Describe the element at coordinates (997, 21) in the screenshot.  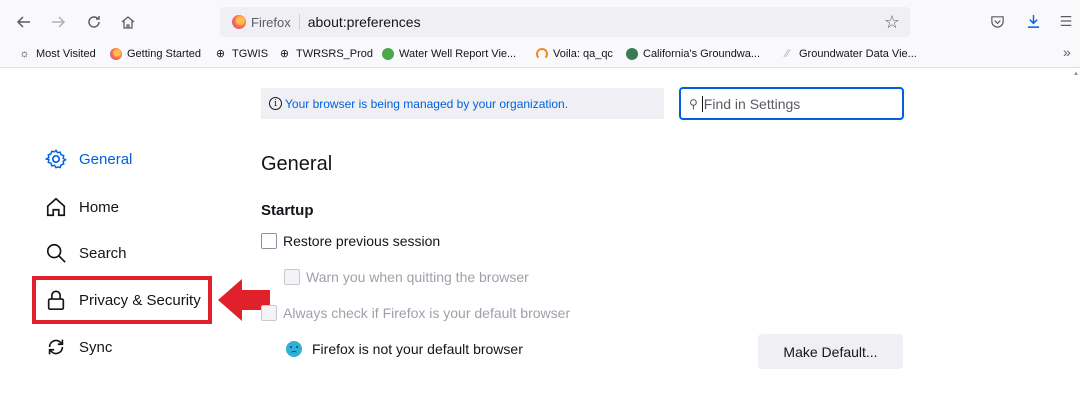
I see `pocket-icon` at that location.